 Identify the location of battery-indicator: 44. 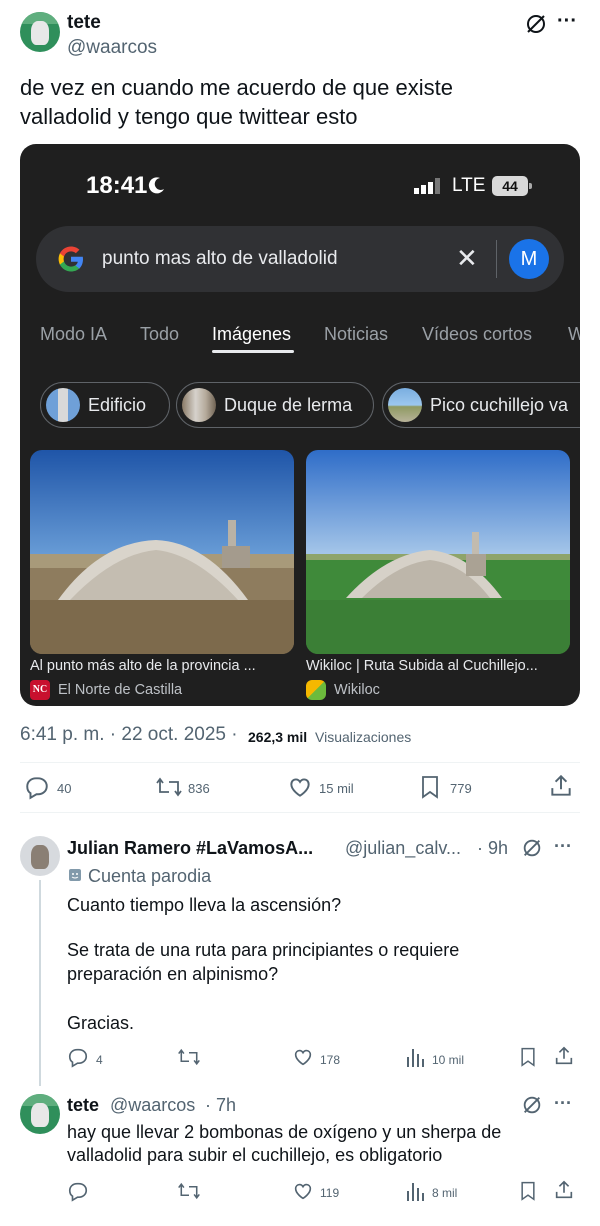
(512, 186).